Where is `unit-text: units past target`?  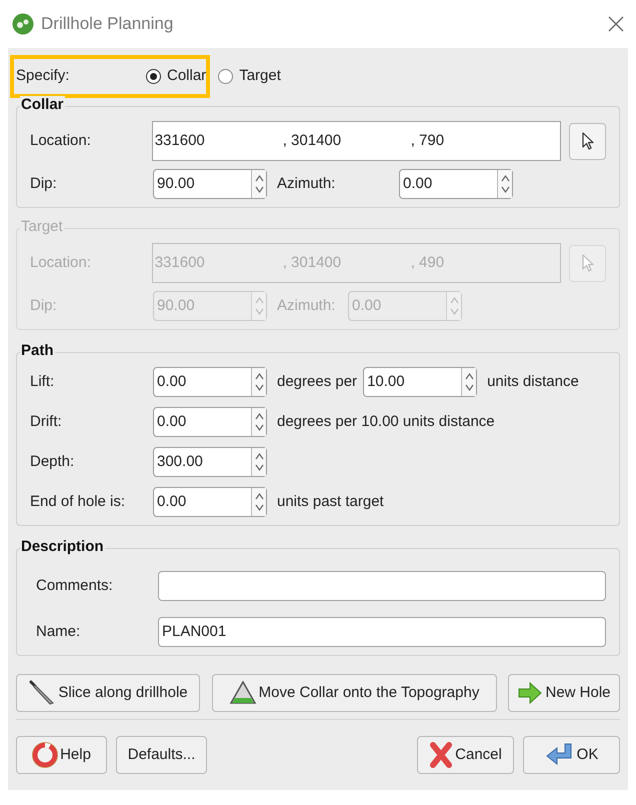
unit-text: units past target is located at coordinates (330, 502).